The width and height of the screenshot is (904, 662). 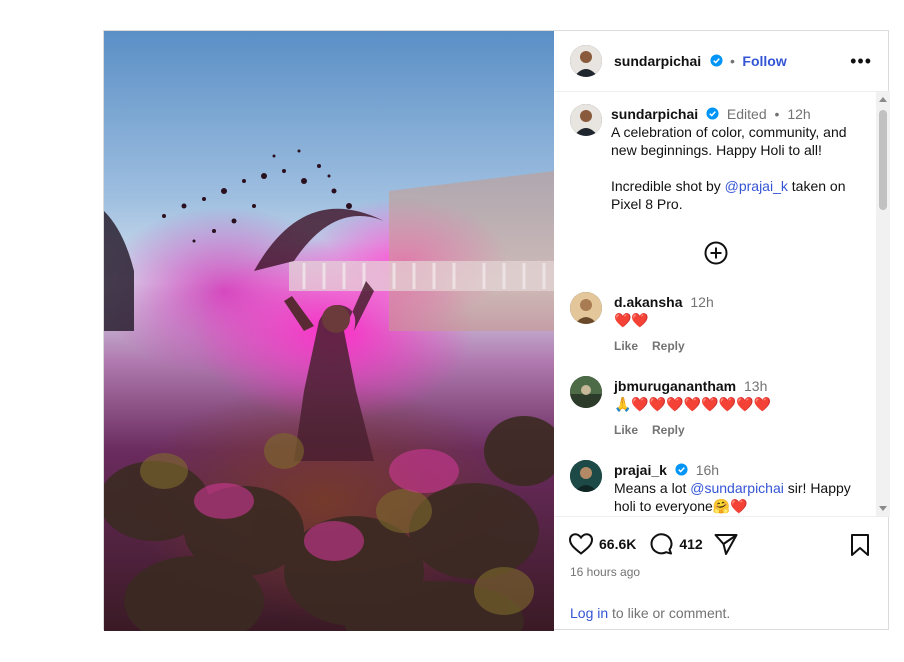 I want to click on comment-username: prajai_k, so click(x=640, y=470).